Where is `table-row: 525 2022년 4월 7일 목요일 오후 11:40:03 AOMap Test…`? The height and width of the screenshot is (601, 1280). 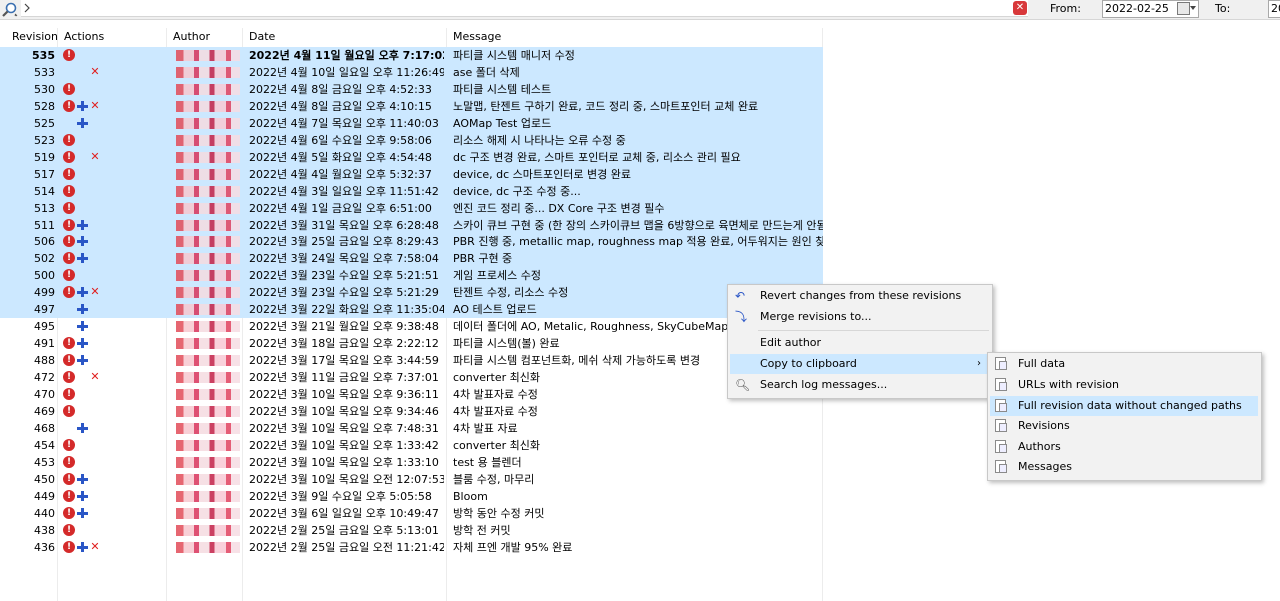 table-row: 525 2022년 4월 7일 목요일 오후 11:40:03 AOMap Test… is located at coordinates (411, 123).